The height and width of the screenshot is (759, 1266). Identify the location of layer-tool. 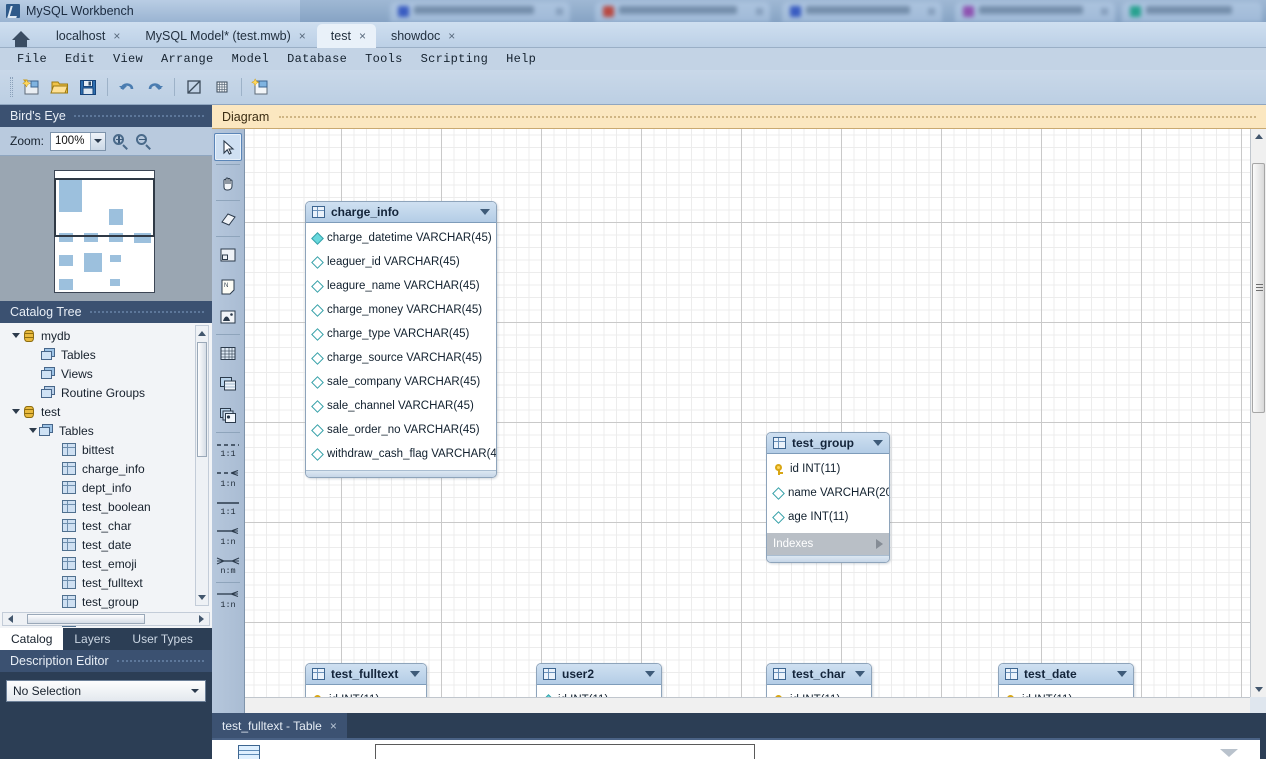
(228, 255).